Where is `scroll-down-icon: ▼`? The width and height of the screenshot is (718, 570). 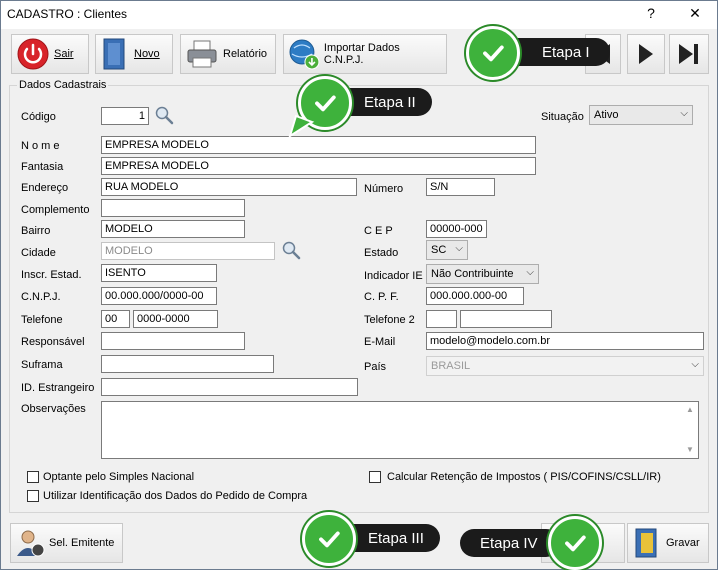 scroll-down-icon: ▼ is located at coordinates (690, 449).